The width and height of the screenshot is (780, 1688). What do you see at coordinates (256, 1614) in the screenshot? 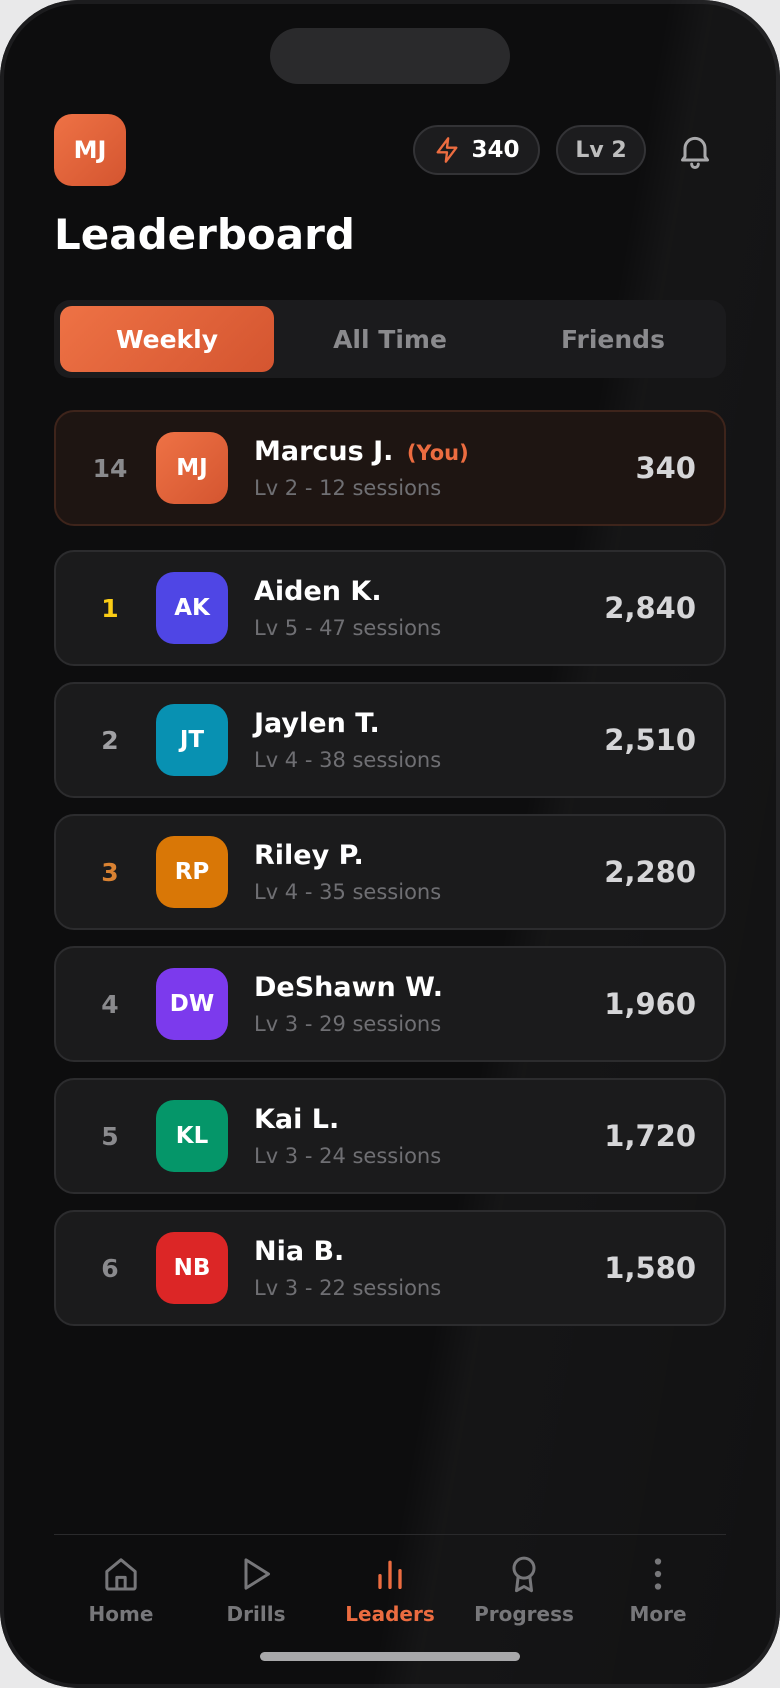
I see `nav-label: Drills` at bounding box center [256, 1614].